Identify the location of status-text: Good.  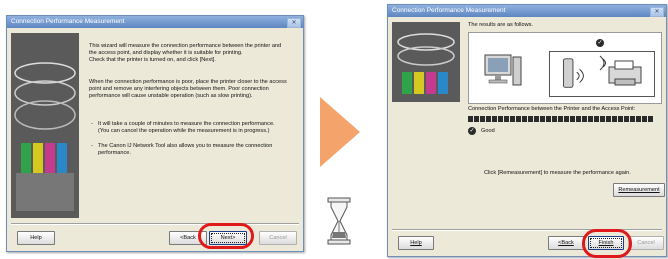
(488, 131).